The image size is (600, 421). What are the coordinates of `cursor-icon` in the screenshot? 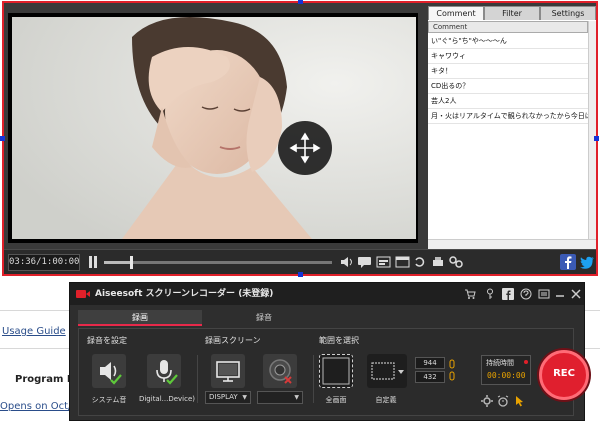 It's located at (519, 401).